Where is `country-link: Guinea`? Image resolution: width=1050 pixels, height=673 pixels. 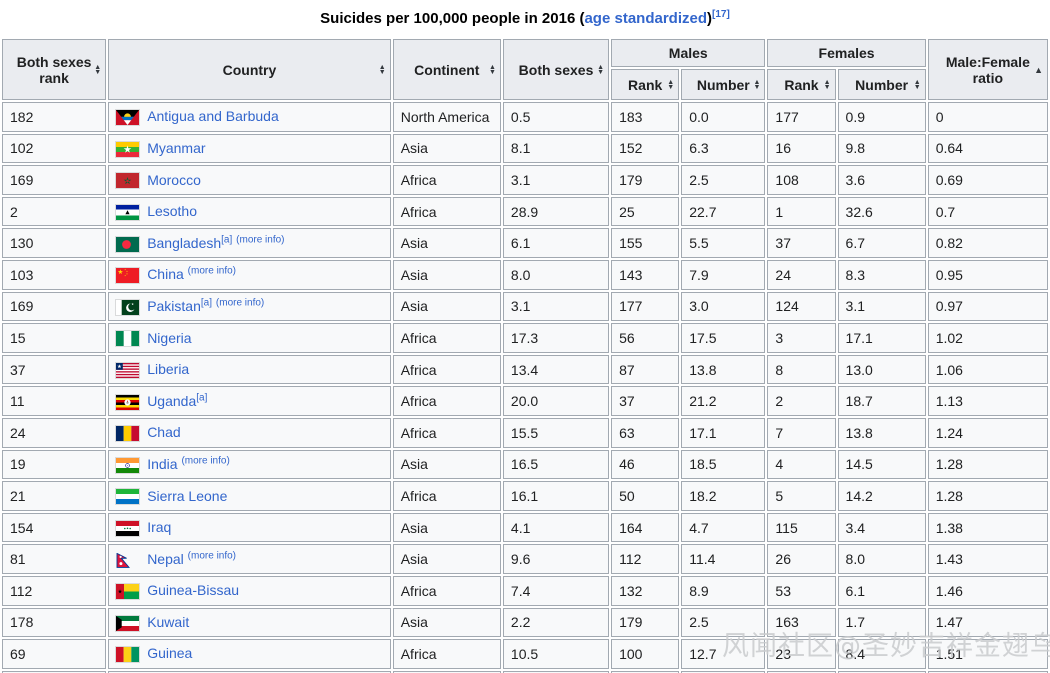
country-link: Guinea is located at coordinates (169, 653).